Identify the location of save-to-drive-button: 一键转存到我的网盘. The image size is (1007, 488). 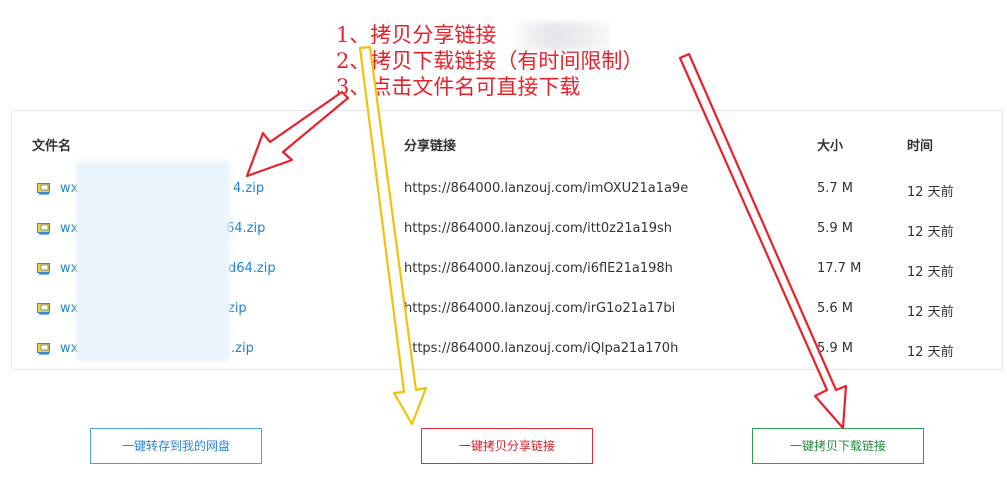
(176, 446).